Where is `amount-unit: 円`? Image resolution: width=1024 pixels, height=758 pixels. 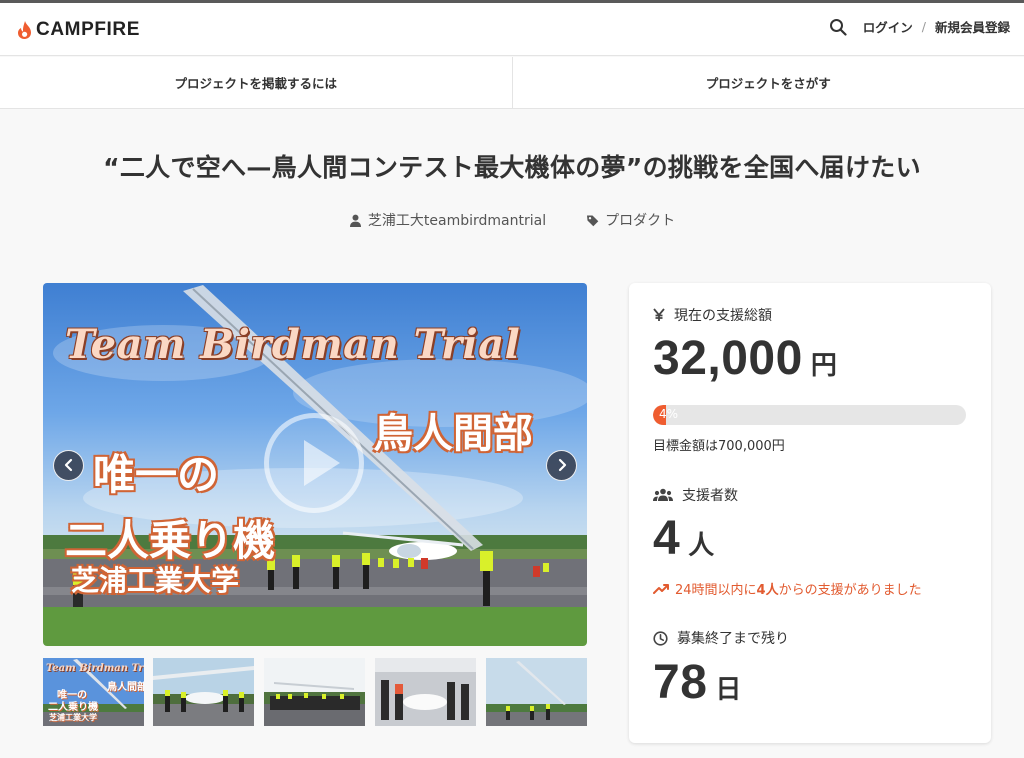 amount-unit: 円 is located at coordinates (824, 366).